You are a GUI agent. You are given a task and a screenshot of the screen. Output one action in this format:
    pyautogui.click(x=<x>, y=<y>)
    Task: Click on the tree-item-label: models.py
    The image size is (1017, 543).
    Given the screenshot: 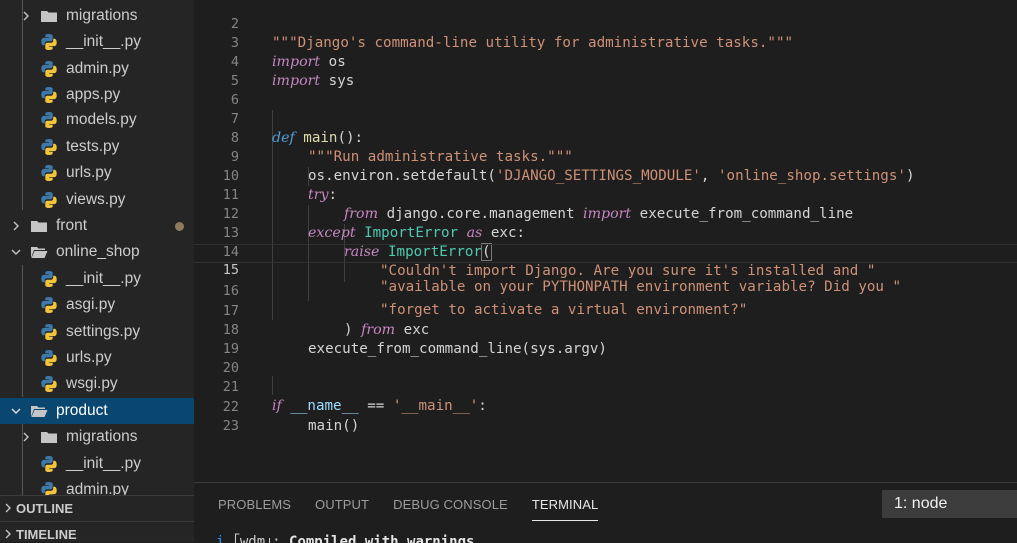 What is the action you would take?
    pyautogui.click(x=101, y=119)
    